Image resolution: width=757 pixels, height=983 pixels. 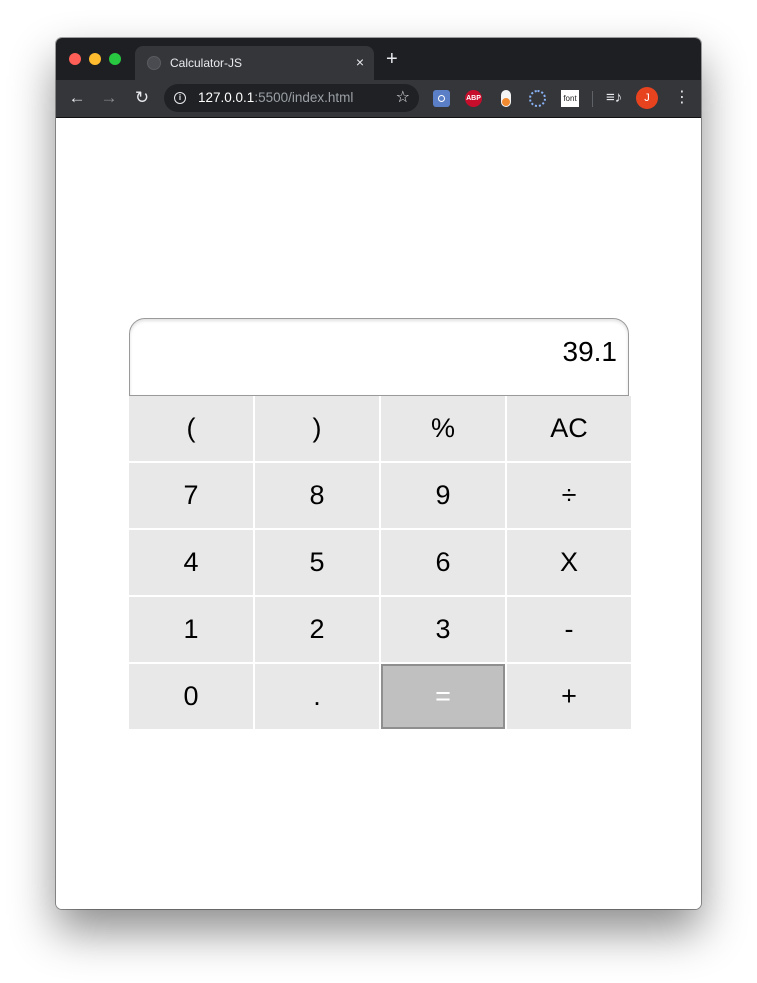 What do you see at coordinates (614, 98) in the screenshot?
I see `media-queue-icon: ≡♪` at bounding box center [614, 98].